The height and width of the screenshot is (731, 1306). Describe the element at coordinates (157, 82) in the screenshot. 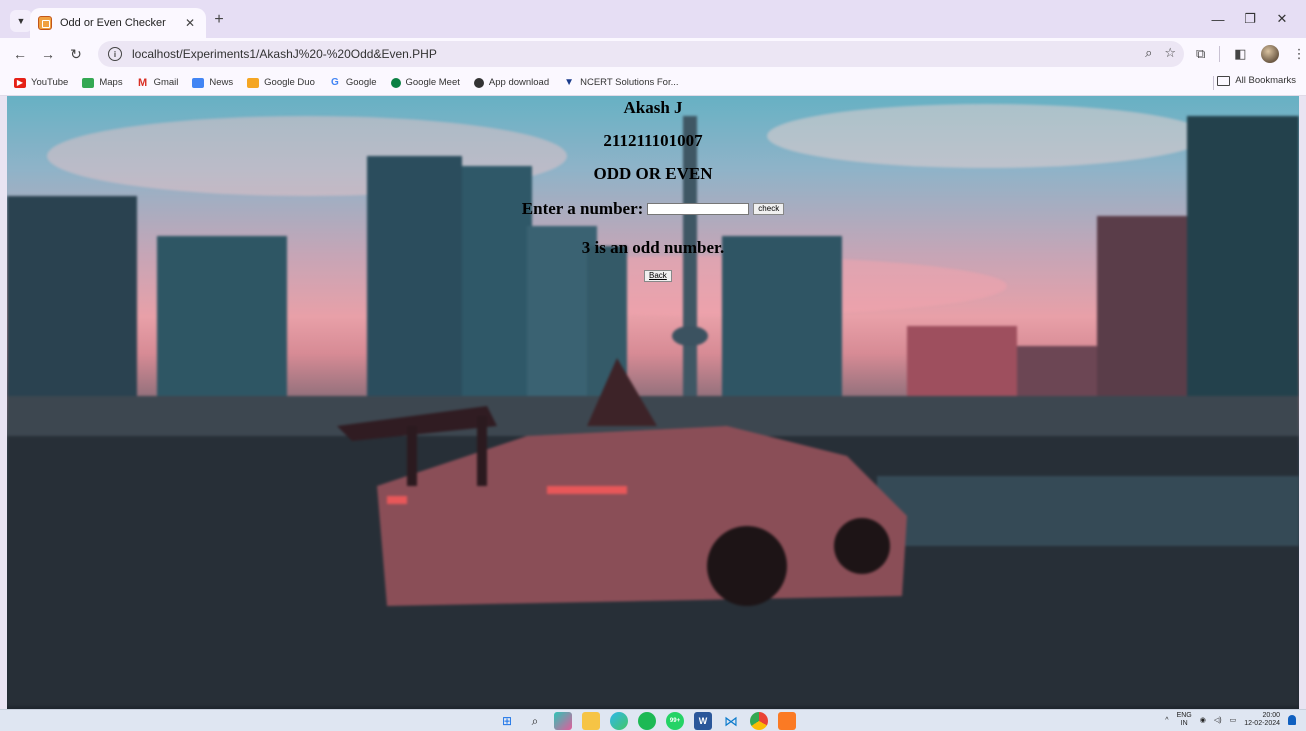

I see `bookmark-gmail: M Gmail` at that location.